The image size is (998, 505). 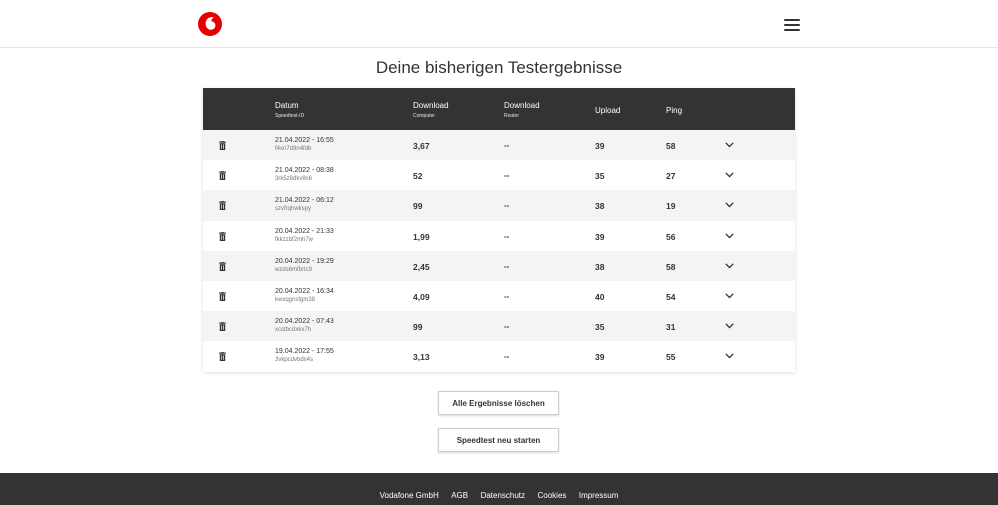 I want to click on restart-speedtest-button: Speedtest neu starten, so click(x=498, y=440).